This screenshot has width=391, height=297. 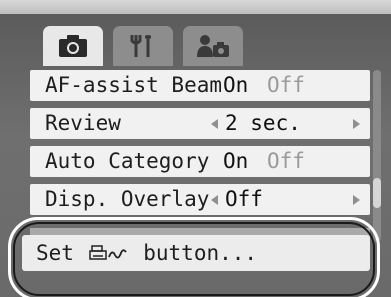 I want to click on menu-row-label: Auto Category, so click(x=127, y=161).